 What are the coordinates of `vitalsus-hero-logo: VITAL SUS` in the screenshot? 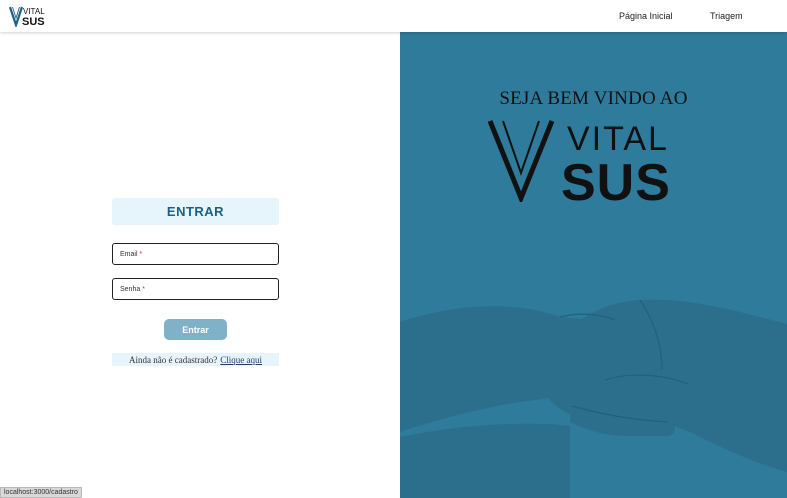 It's located at (579, 161).